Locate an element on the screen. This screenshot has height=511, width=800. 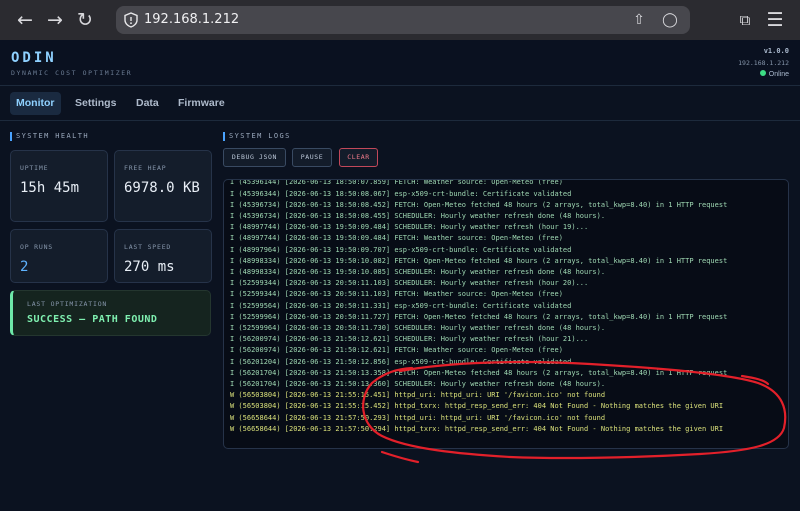
browser-toolbar: ← → ↻ 192.168.1.212 ⇧ ◯ ⧉ ☰ is located at coordinates (400, 20).